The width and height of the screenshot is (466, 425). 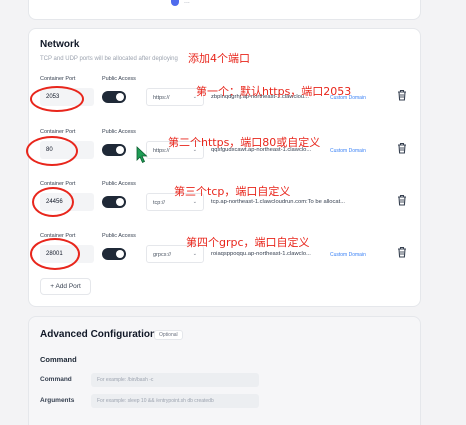 I want to click on optional-badge: Optional, so click(x=168, y=335).